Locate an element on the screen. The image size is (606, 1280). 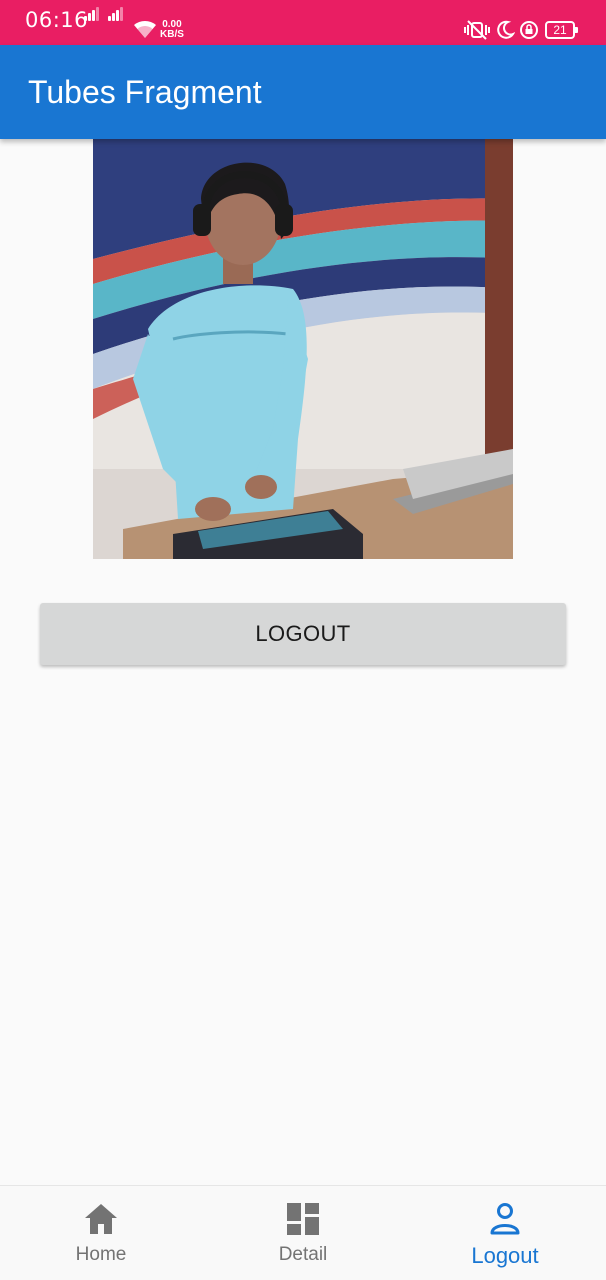
nav-item-home: Home is located at coordinates (101, 1233).